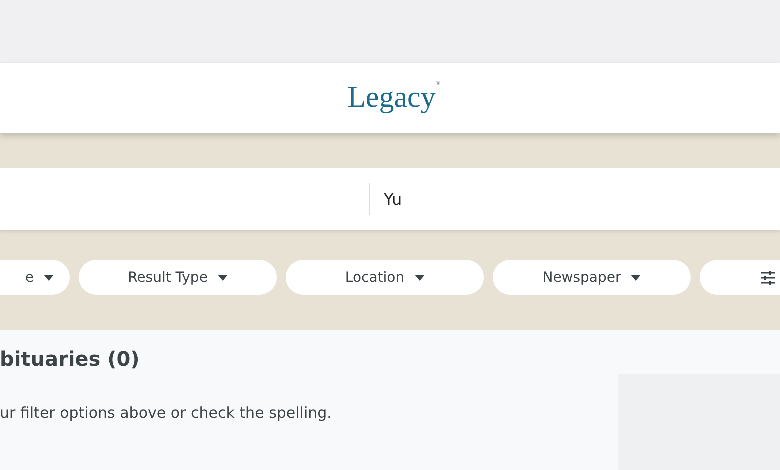  I want to click on last-name-input: Yu, so click(575, 199).